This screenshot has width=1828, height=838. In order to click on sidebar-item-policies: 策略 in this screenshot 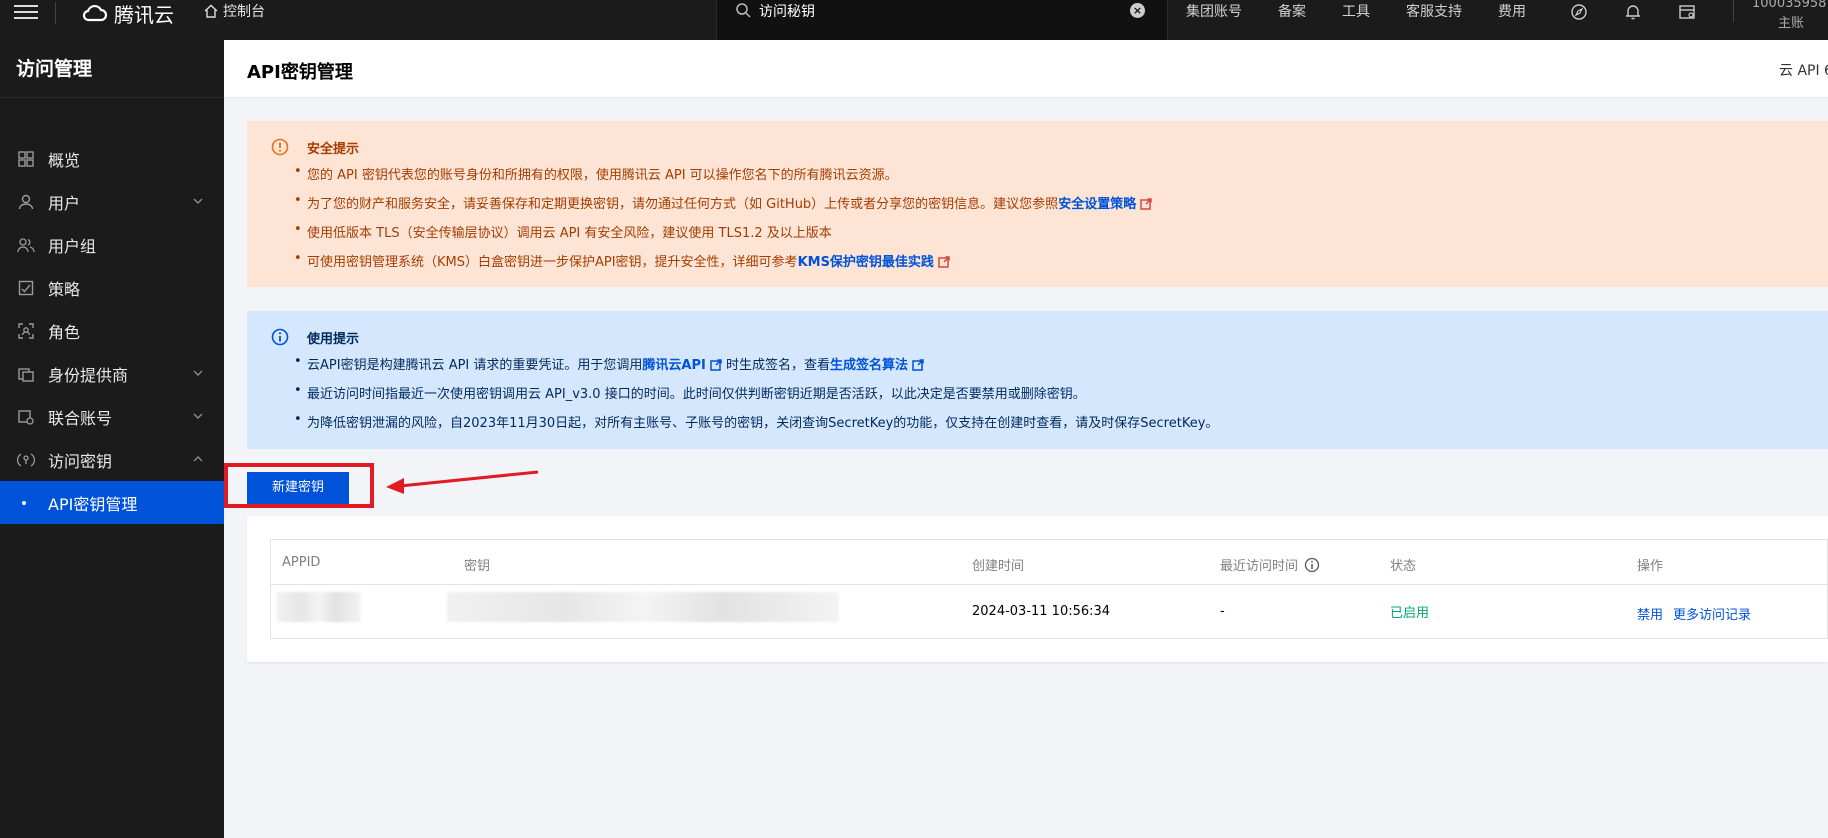, I will do `click(112, 287)`.